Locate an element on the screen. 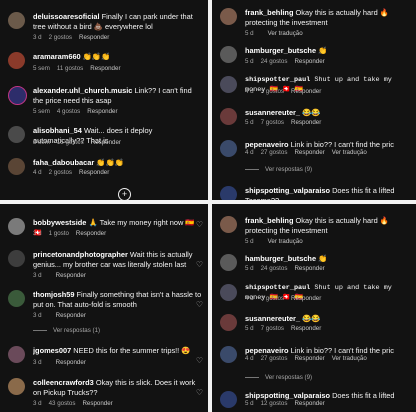 The image size is (416, 412). comment-likes: 3 gostos is located at coordinates (272, 298).